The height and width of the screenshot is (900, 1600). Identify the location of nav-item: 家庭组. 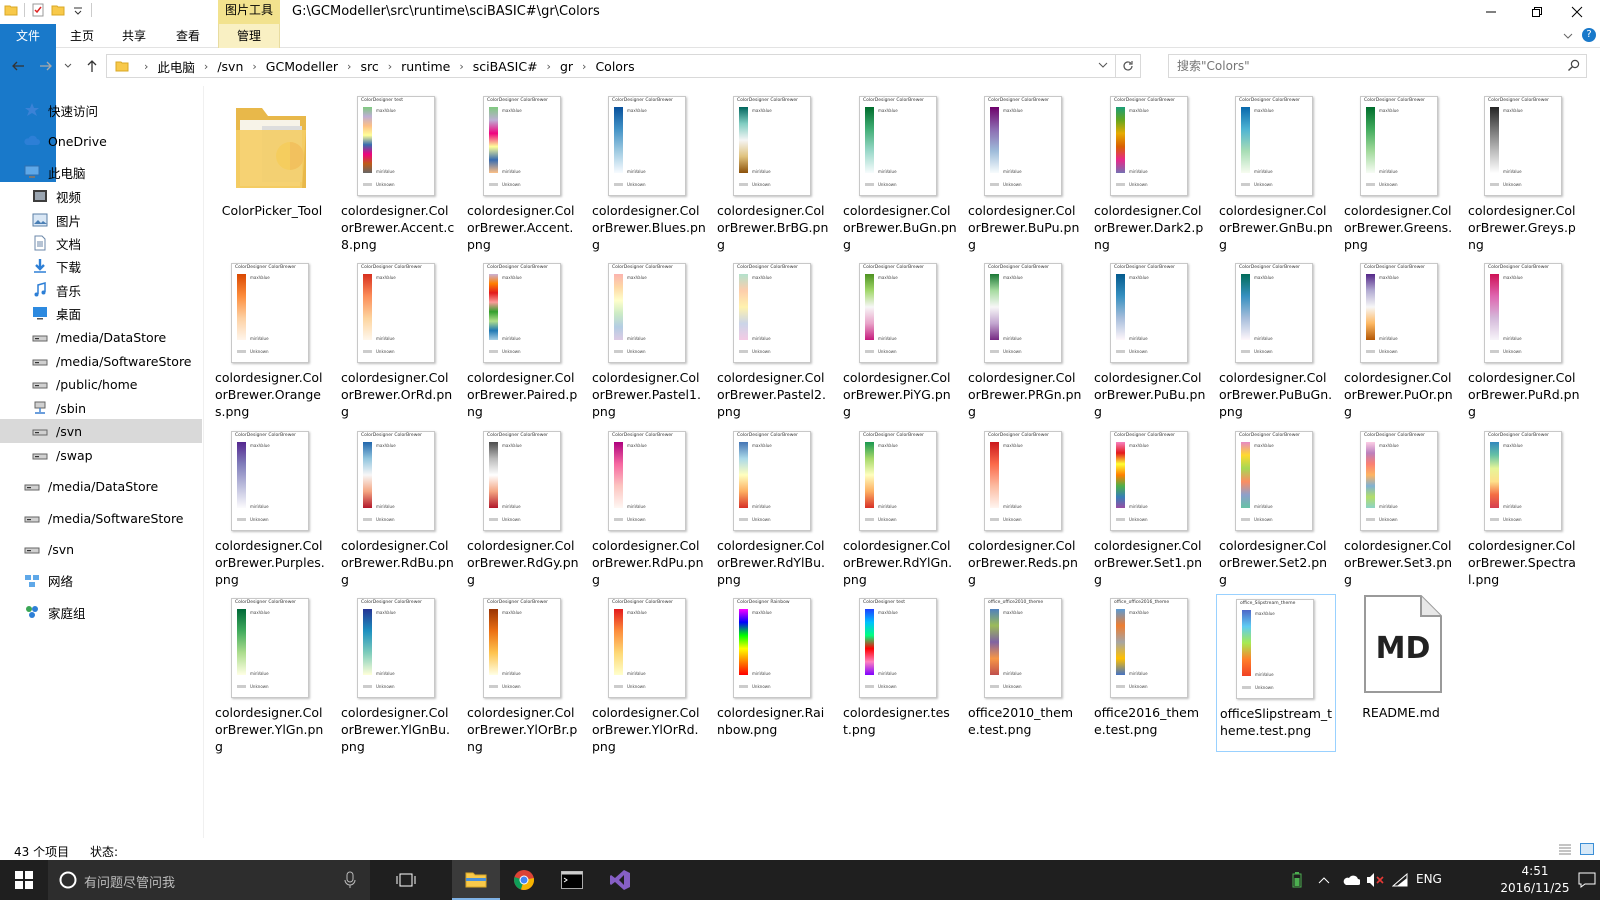
(101, 612).